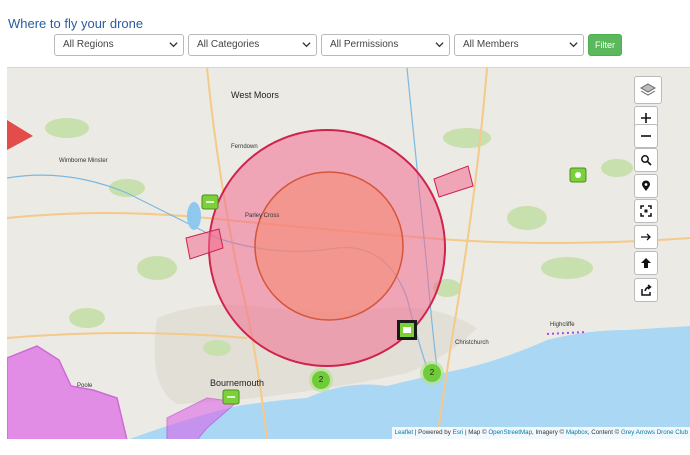  I want to click on search-icon, so click(646, 160).